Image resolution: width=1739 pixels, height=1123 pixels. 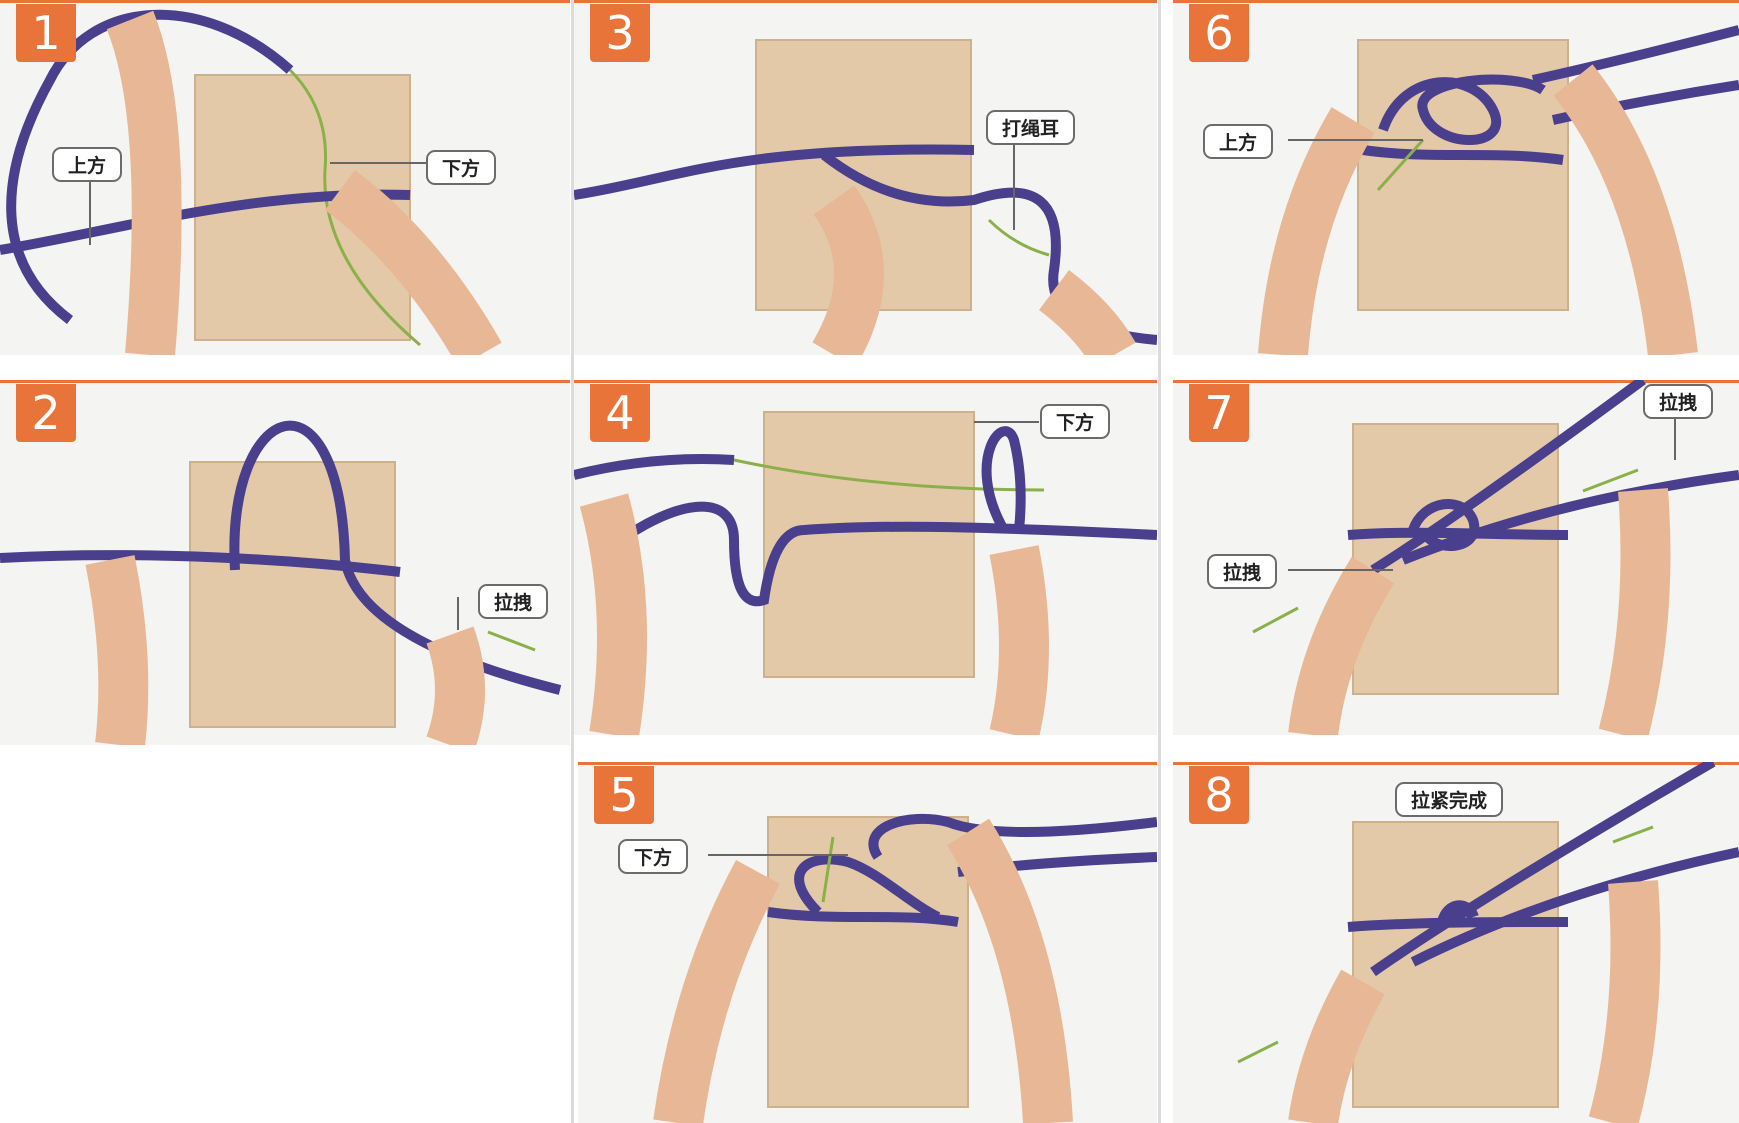 I want to click on step-3-panel: 3 打绳耳, so click(x=865, y=177).